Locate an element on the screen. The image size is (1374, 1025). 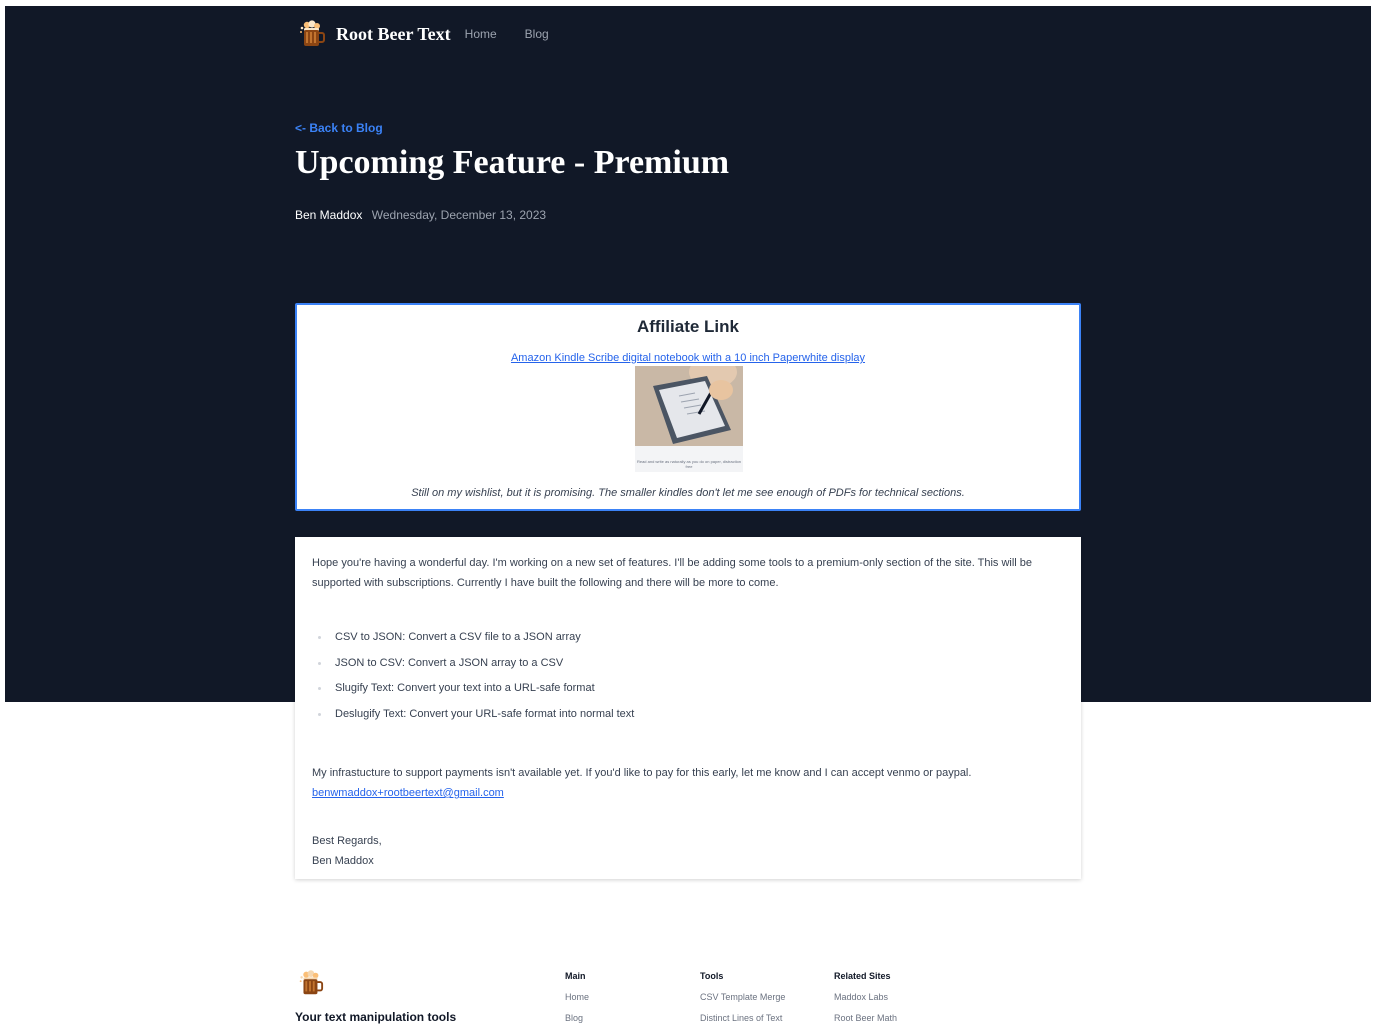
nav-link-home: Home is located at coordinates (481, 34).